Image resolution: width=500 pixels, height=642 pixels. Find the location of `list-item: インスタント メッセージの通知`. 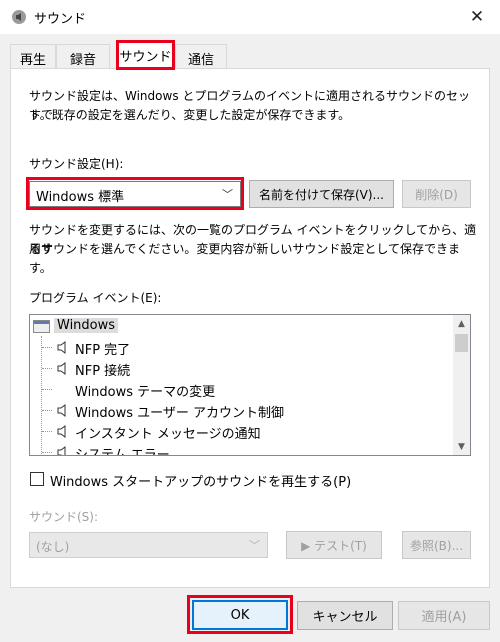

list-item: インスタント メッセージの通知 is located at coordinates (240, 431).